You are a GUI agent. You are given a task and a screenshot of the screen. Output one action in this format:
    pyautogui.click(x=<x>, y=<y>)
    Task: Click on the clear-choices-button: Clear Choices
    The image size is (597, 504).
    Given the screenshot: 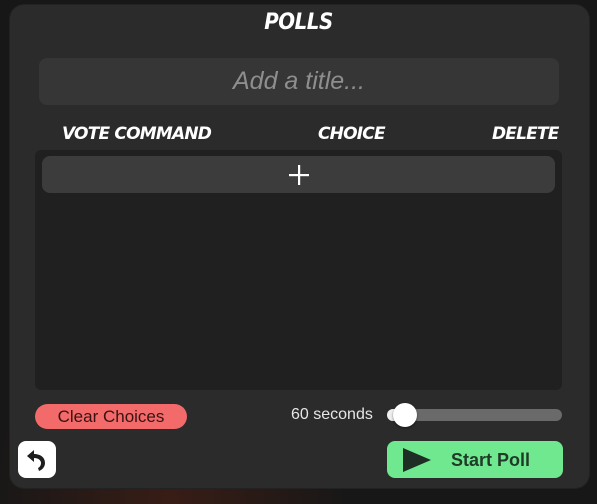 What is the action you would take?
    pyautogui.click(x=111, y=416)
    